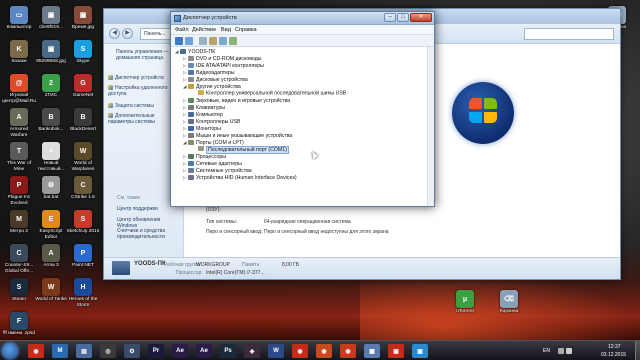 Image resolution: width=640 pixels, height=360 pixels. I want to click on tree-root: ◢ YOODS-ПК, so click(195, 51).